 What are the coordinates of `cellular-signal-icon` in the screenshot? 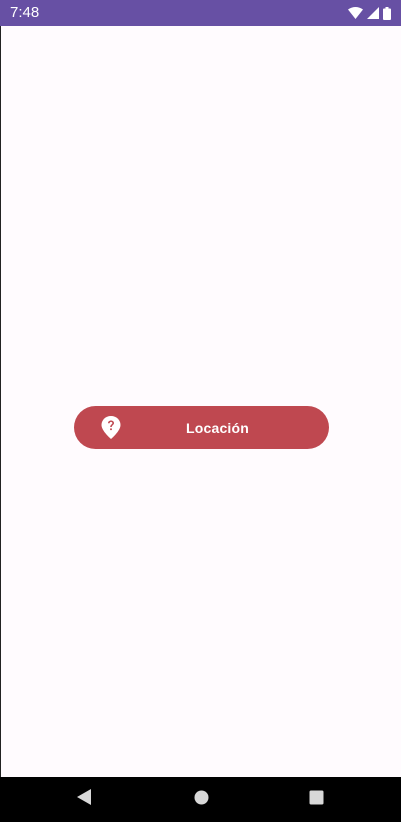 It's located at (373, 13).